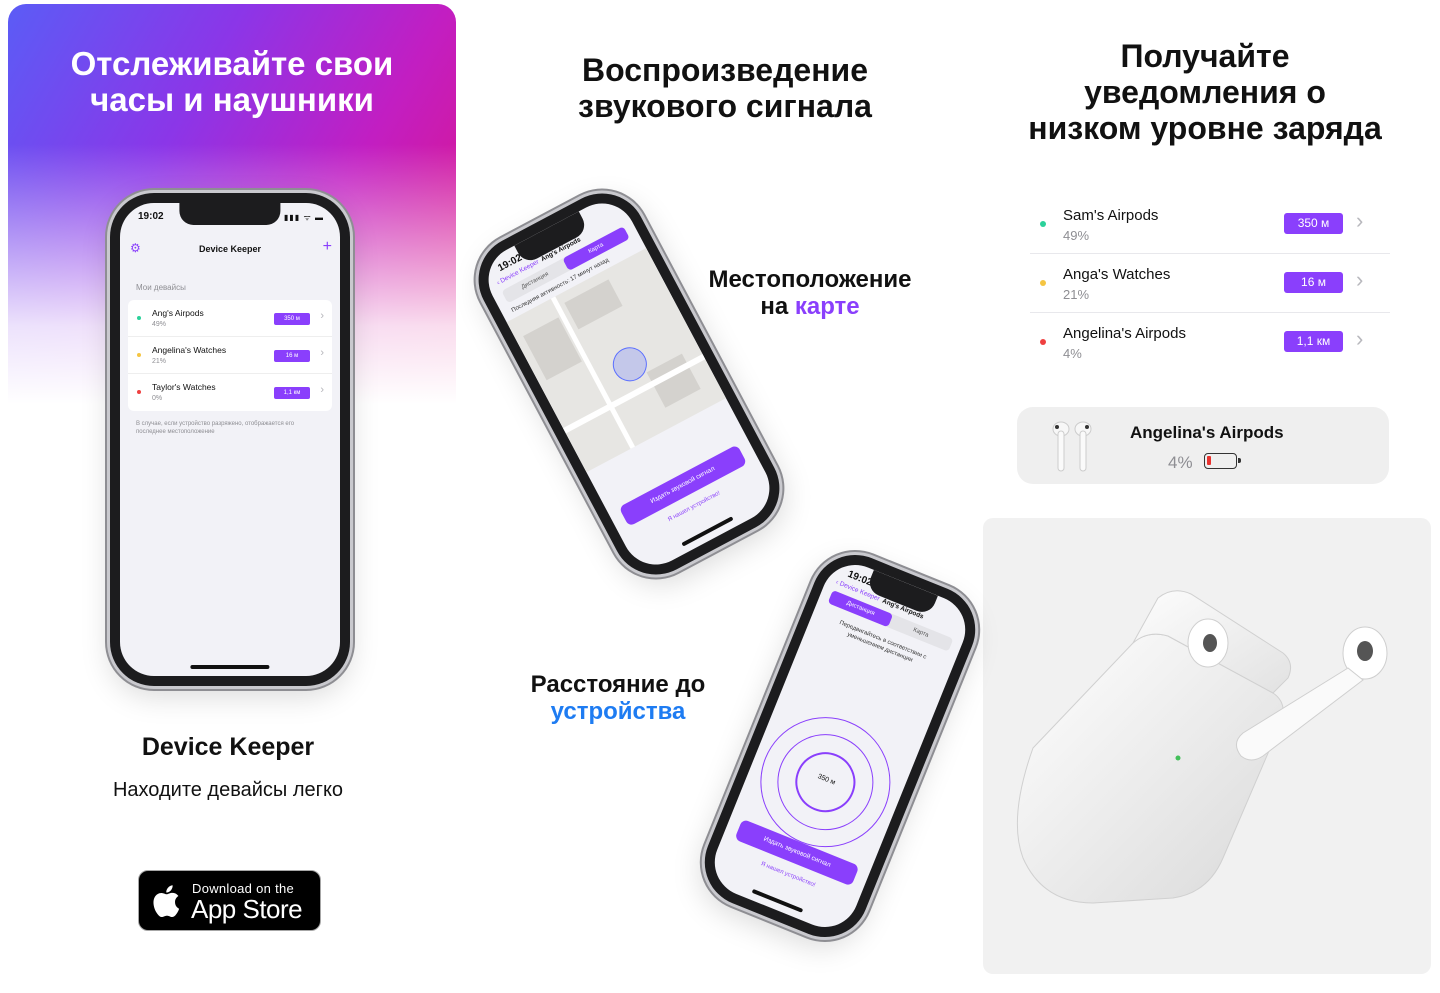 The image size is (1440, 993). Describe the element at coordinates (166, 901) in the screenshot. I see `apple-logo-icon` at that location.